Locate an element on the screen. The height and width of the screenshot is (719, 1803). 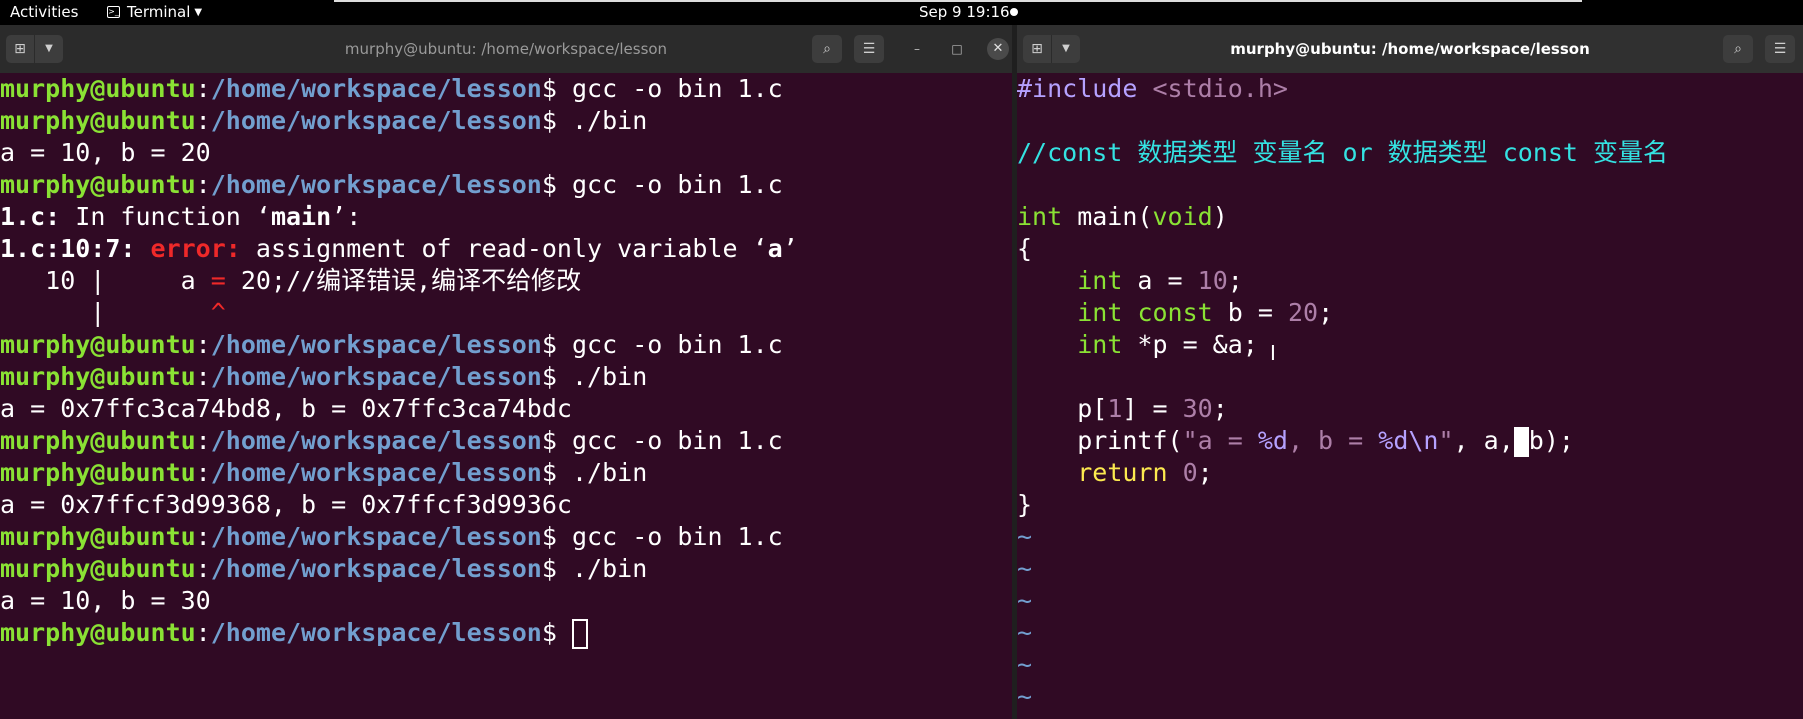
hamburger-icon: ☰ is located at coordinates (1780, 49).